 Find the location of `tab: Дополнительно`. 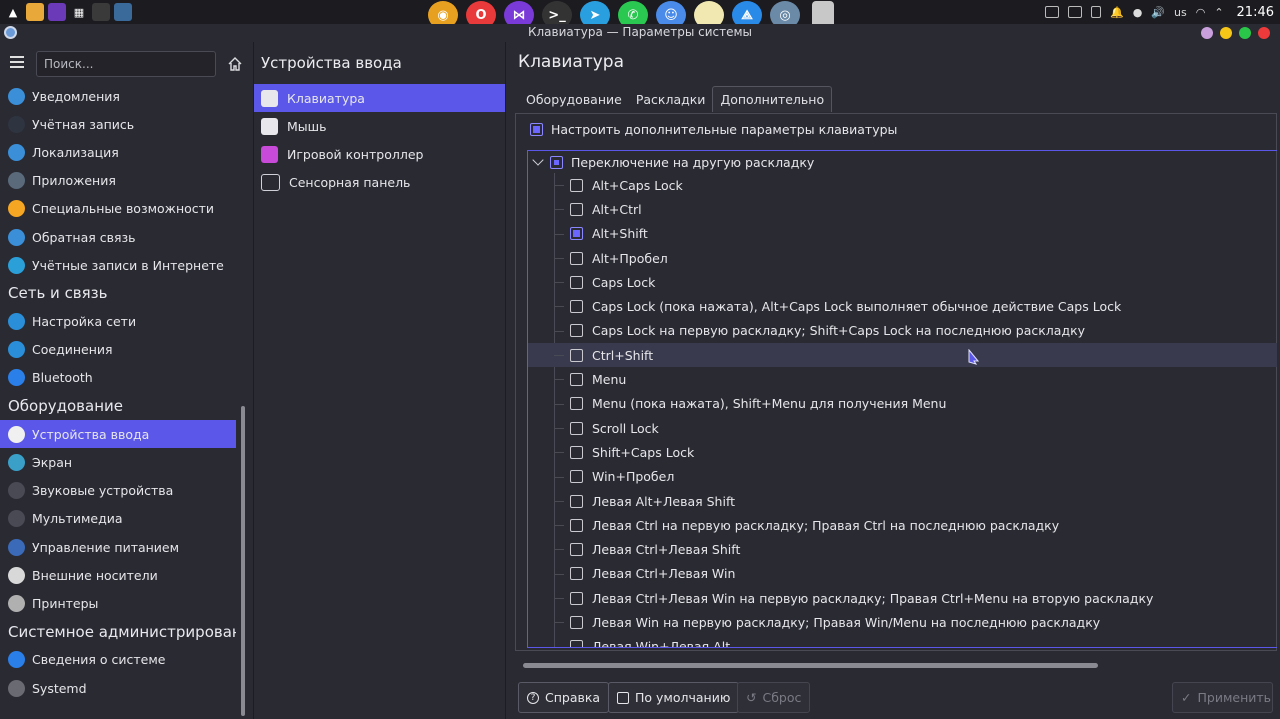

tab: Дополнительно is located at coordinates (772, 99).